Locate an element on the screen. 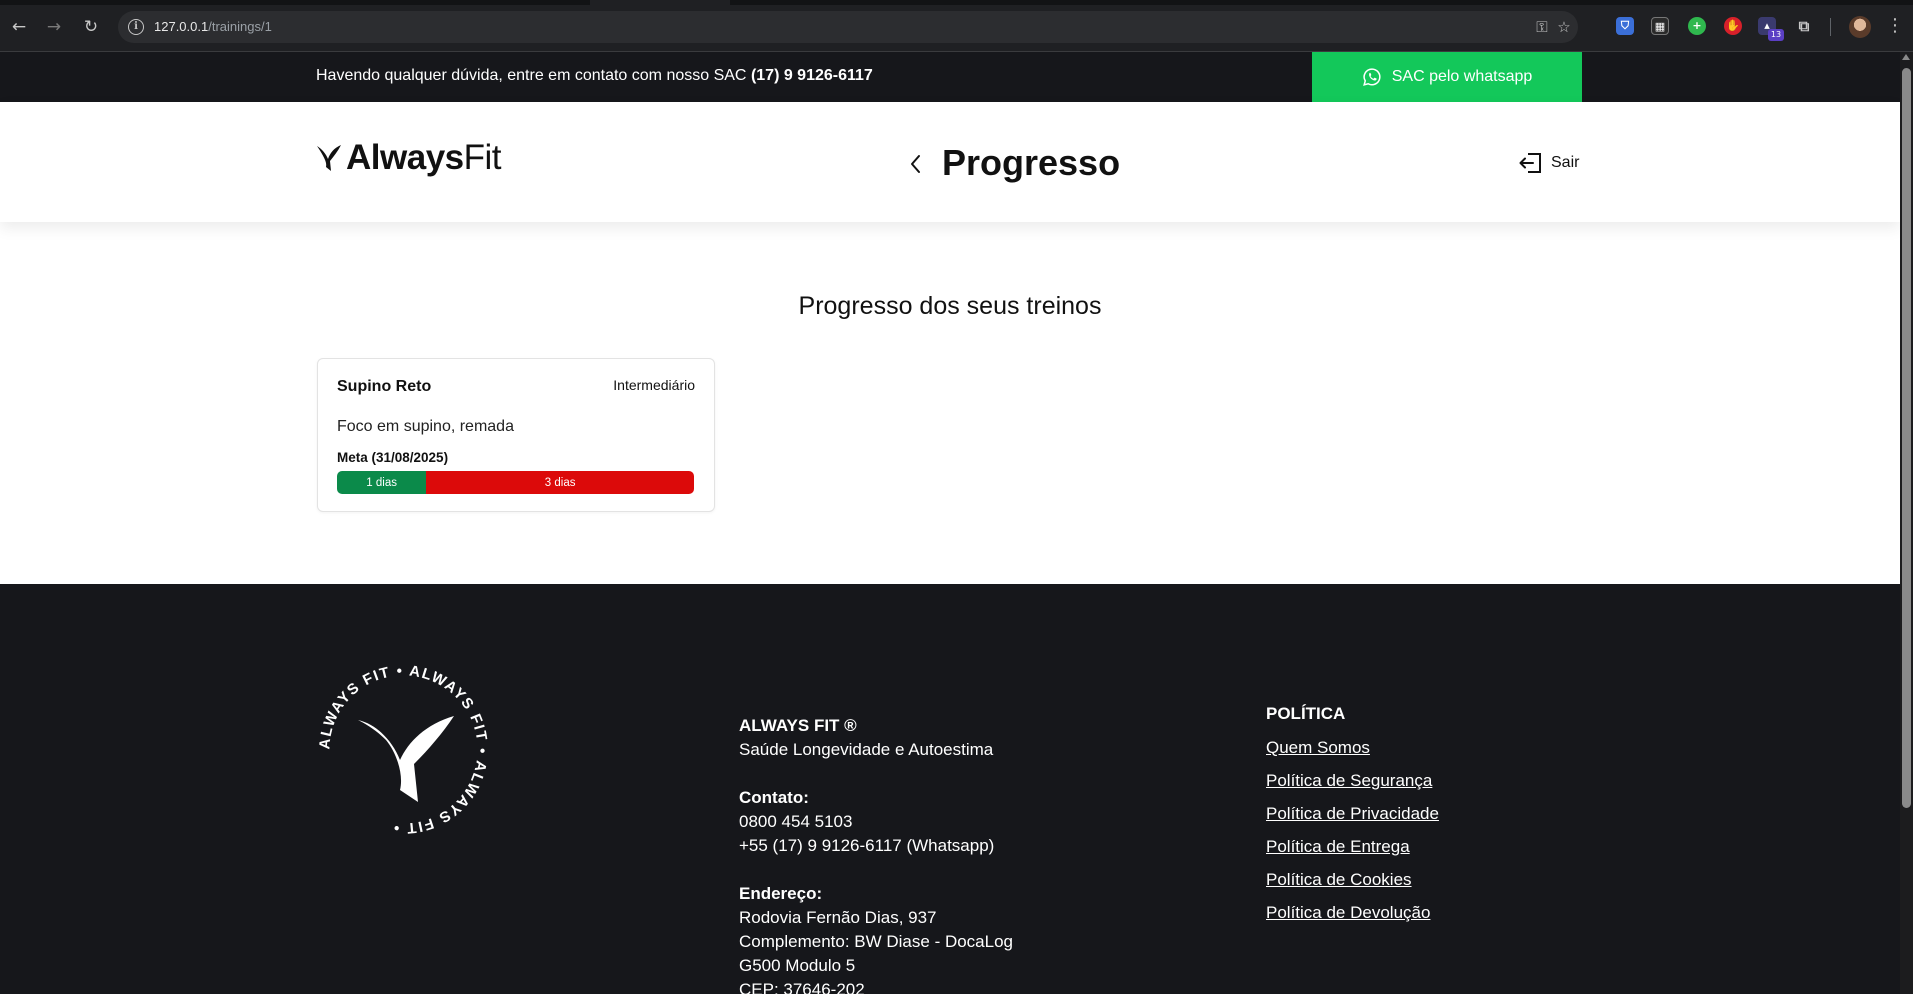 The image size is (1913, 994). training-description: Foco em supino, remada is located at coordinates (425, 426).